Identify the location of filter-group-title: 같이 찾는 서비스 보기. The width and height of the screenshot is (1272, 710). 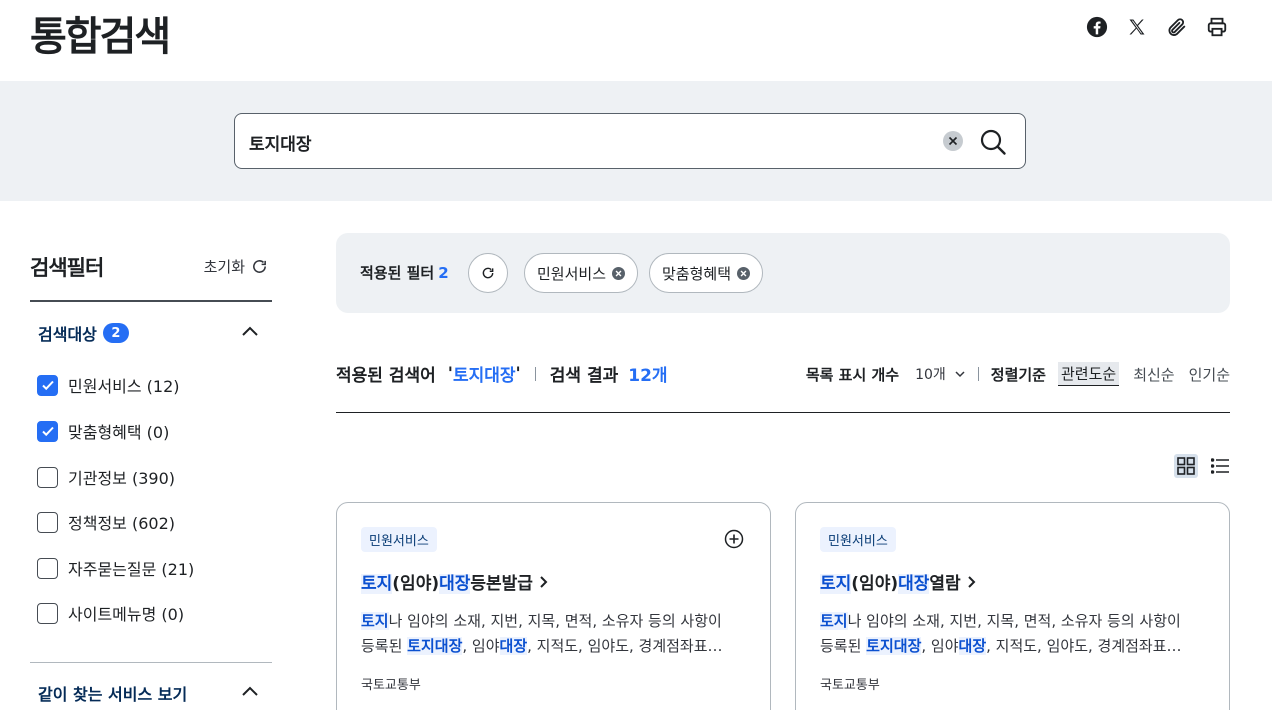
(113, 694).